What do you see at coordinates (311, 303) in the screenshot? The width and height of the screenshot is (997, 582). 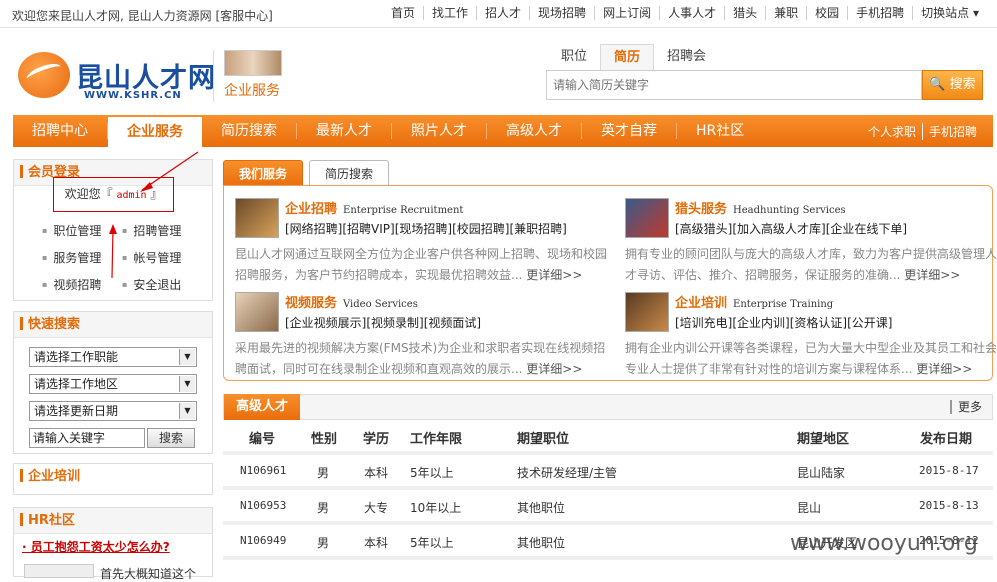 I see `service-title-cn: 视频服务` at bounding box center [311, 303].